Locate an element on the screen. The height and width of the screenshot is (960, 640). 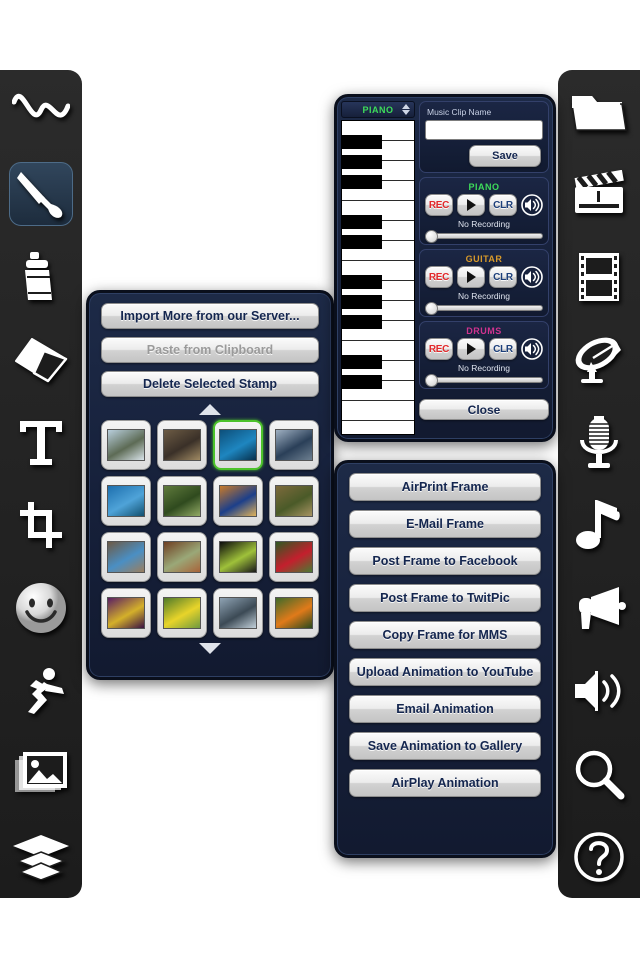
share-button: E-Mail Frame is located at coordinates (445, 524).